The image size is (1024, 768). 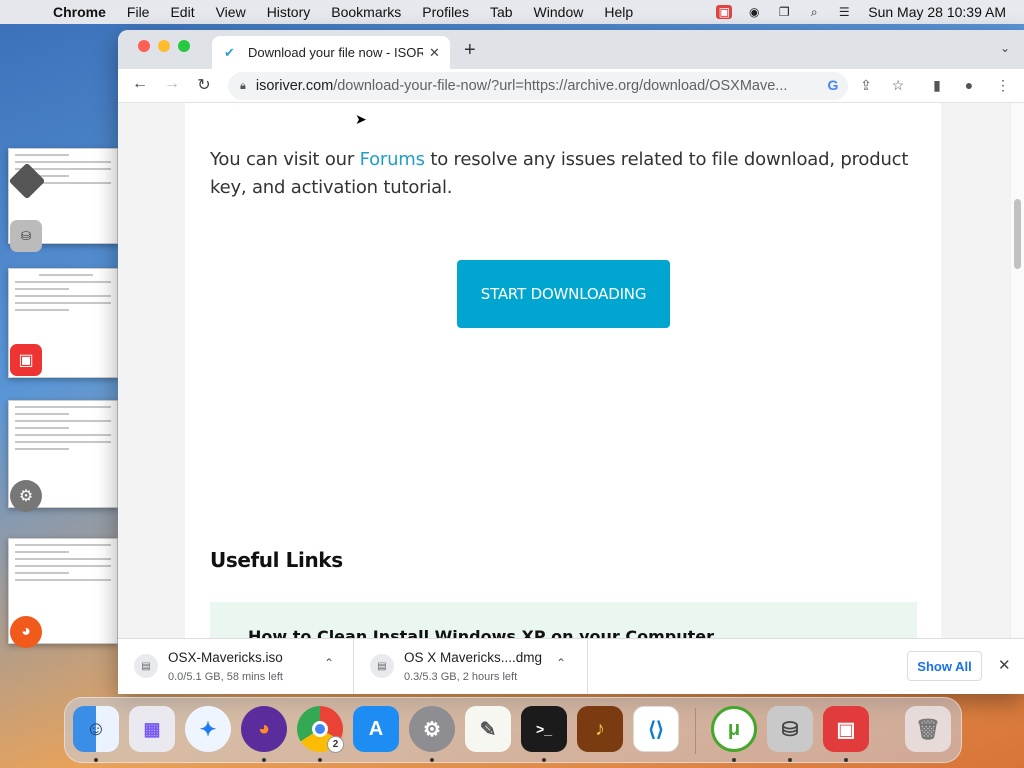 I want to click on download-status: 0.3/5.3 GB, 2 hours left, so click(x=461, y=677).